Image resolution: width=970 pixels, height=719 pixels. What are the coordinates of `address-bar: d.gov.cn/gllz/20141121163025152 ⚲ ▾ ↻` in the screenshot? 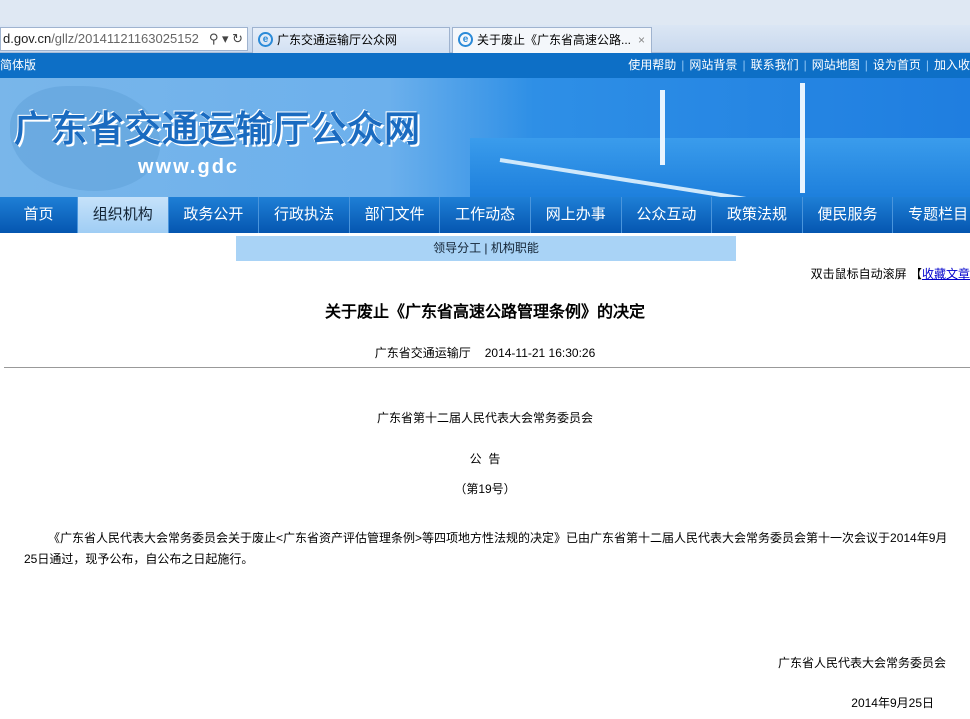 It's located at (124, 39).